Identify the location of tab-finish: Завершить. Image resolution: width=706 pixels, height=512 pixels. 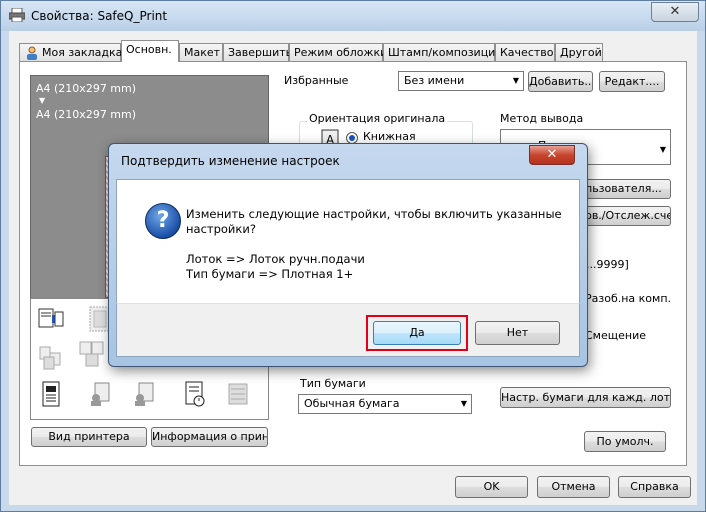
(258, 52).